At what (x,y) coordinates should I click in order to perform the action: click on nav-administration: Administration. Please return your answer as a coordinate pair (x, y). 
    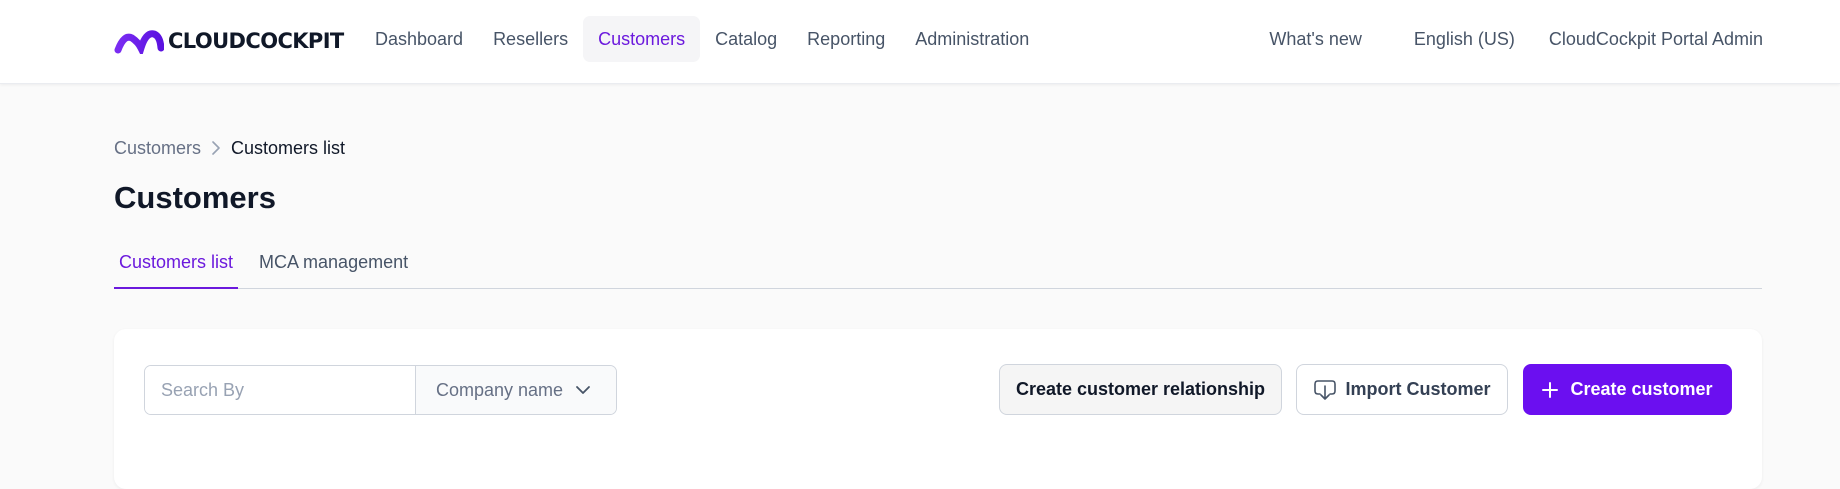
    Looking at the image, I should click on (972, 39).